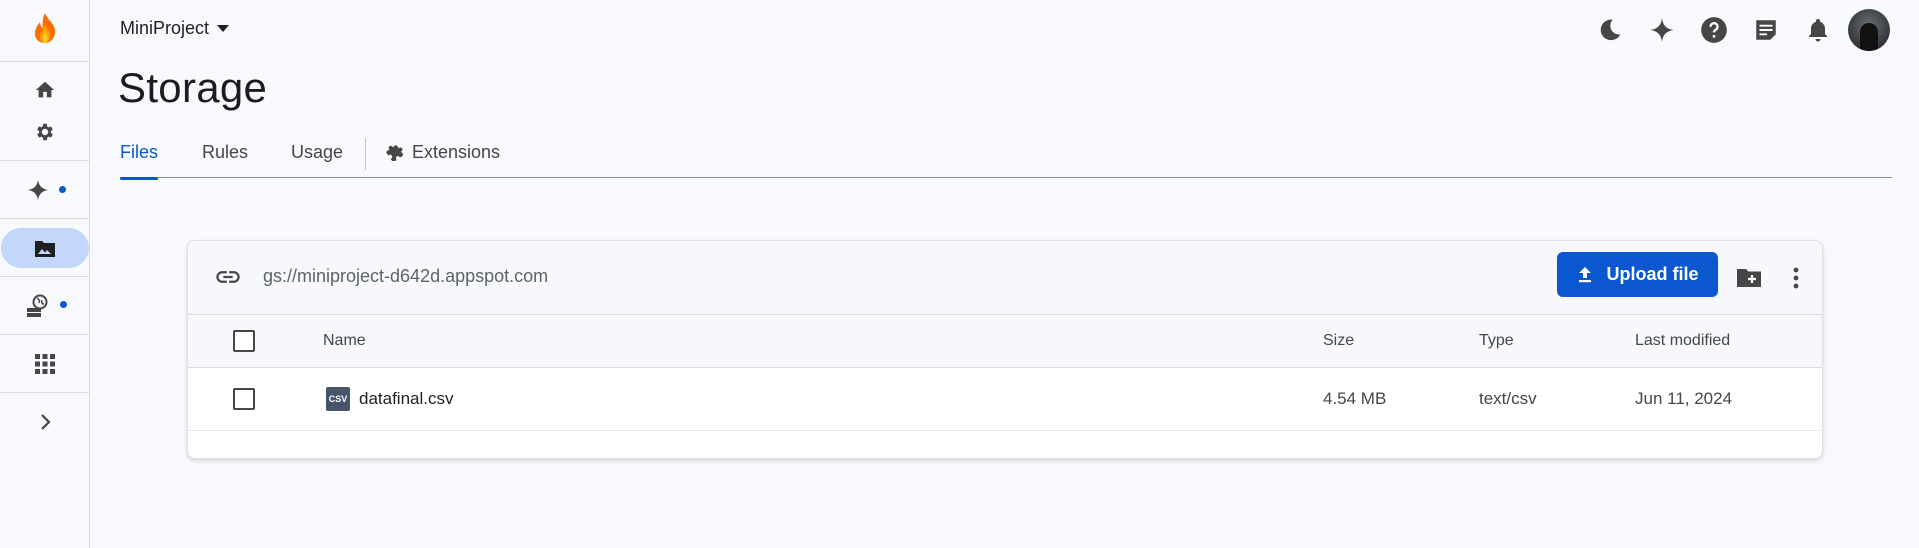 This screenshot has width=1919, height=548. I want to click on moon-icon, so click(1610, 30).